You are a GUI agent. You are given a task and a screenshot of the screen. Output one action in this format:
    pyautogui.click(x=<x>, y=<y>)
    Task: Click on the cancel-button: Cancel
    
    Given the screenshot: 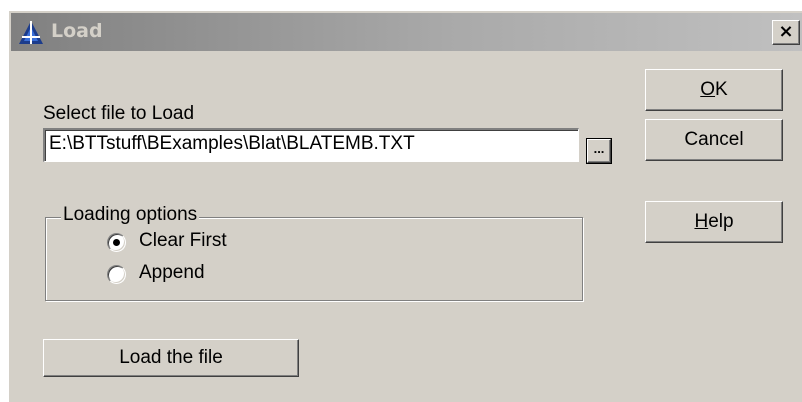 What is the action you would take?
    pyautogui.click(x=714, y=140)
    